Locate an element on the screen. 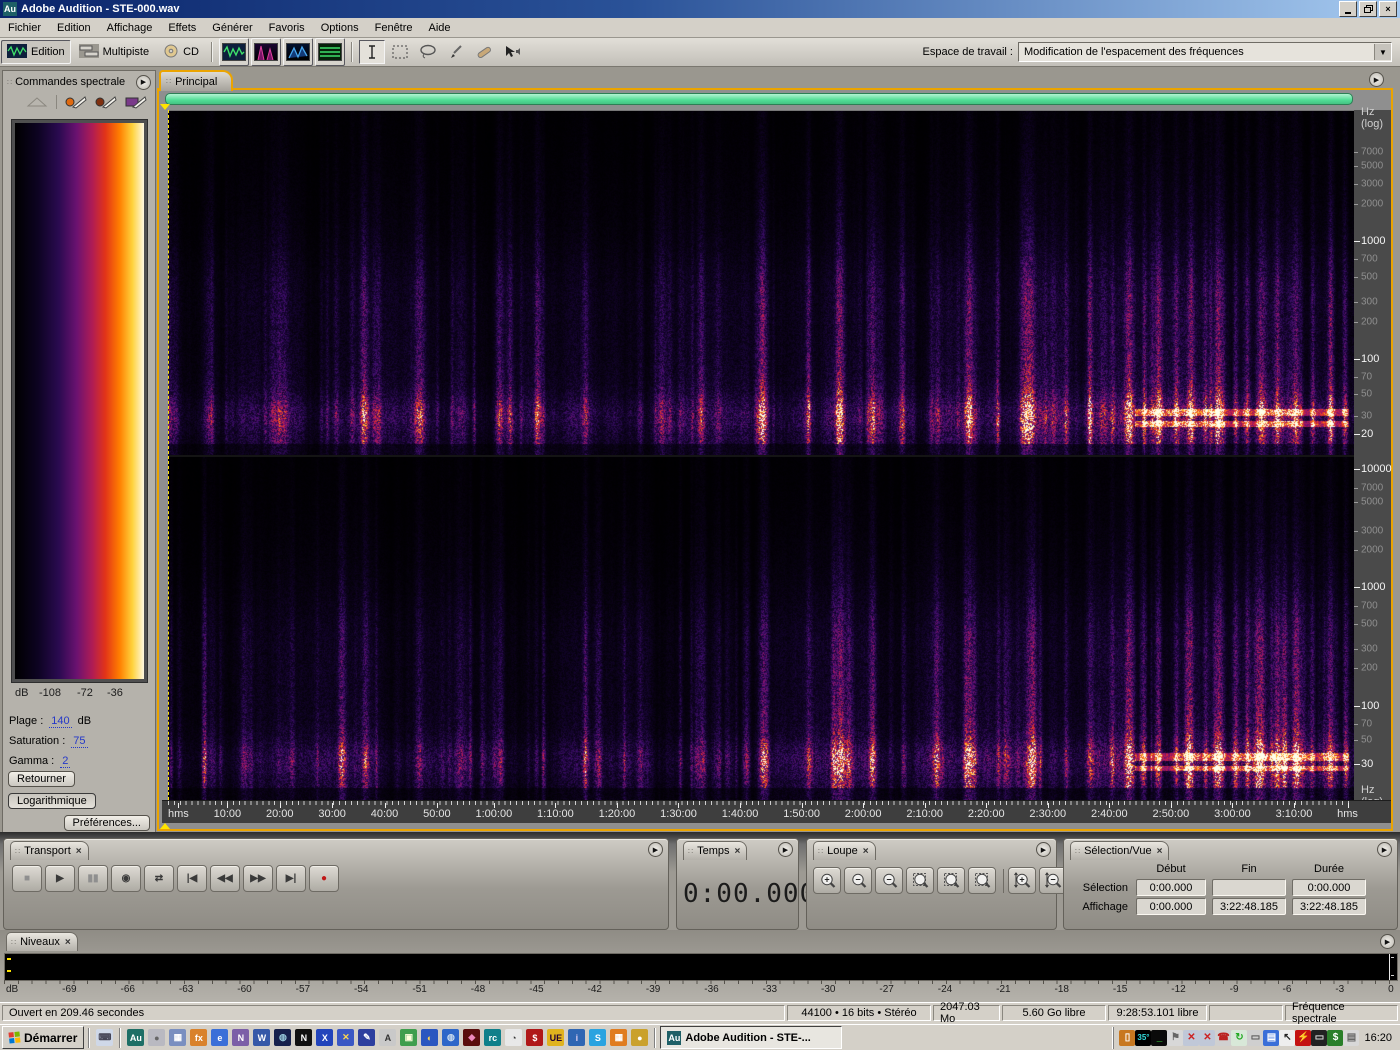 Image resolution: width=1400 pixels, height=1050 pixels. close-button: × is located at coordinates (1388, 9).